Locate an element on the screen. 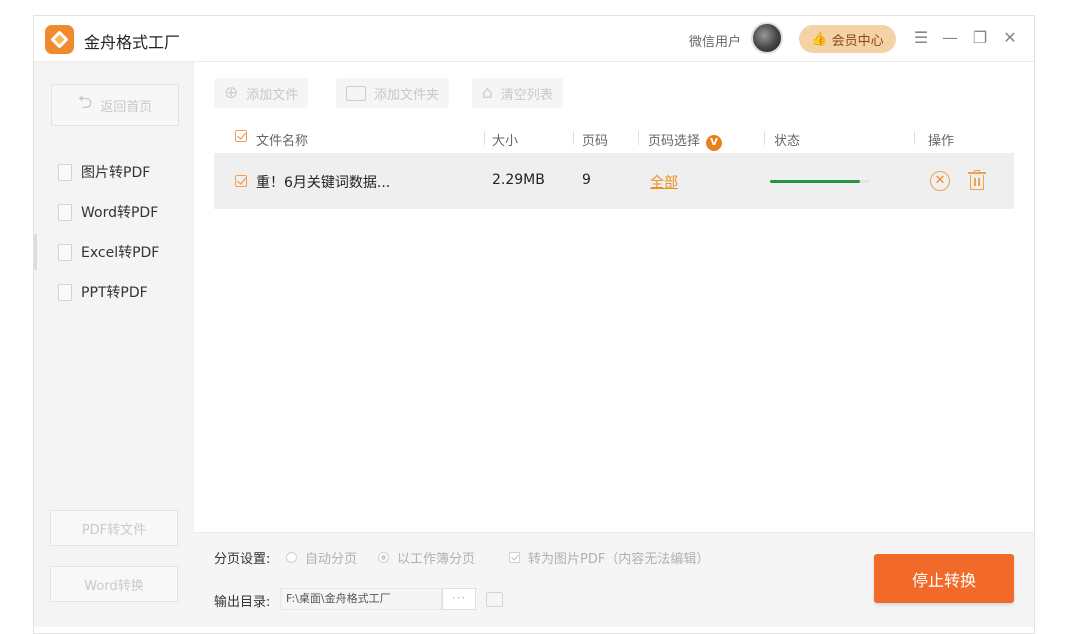 The image size is (1072, 634). header-pages: 页码 is located at coordinates (595, 141).